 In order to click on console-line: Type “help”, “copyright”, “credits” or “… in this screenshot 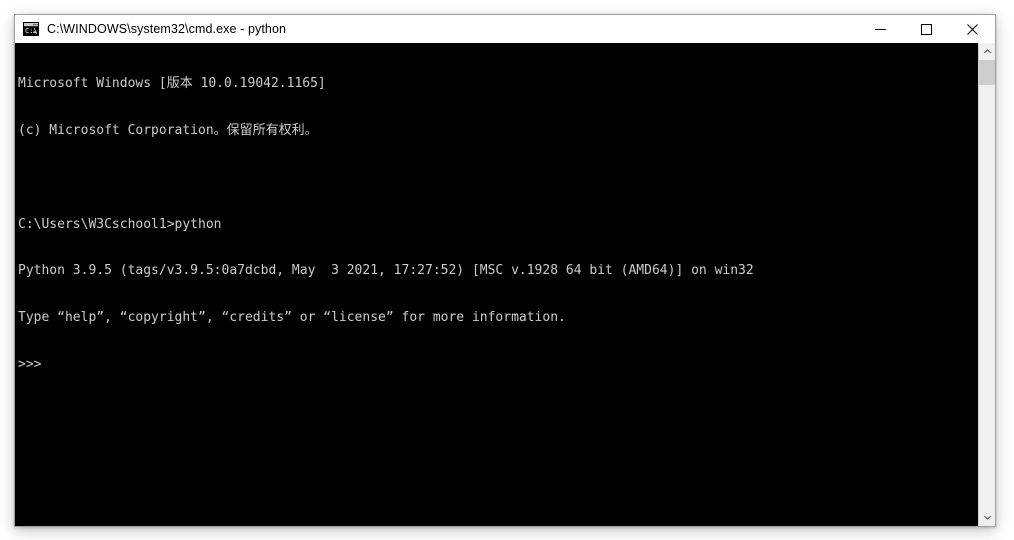, I will do `click(292, 318)`.